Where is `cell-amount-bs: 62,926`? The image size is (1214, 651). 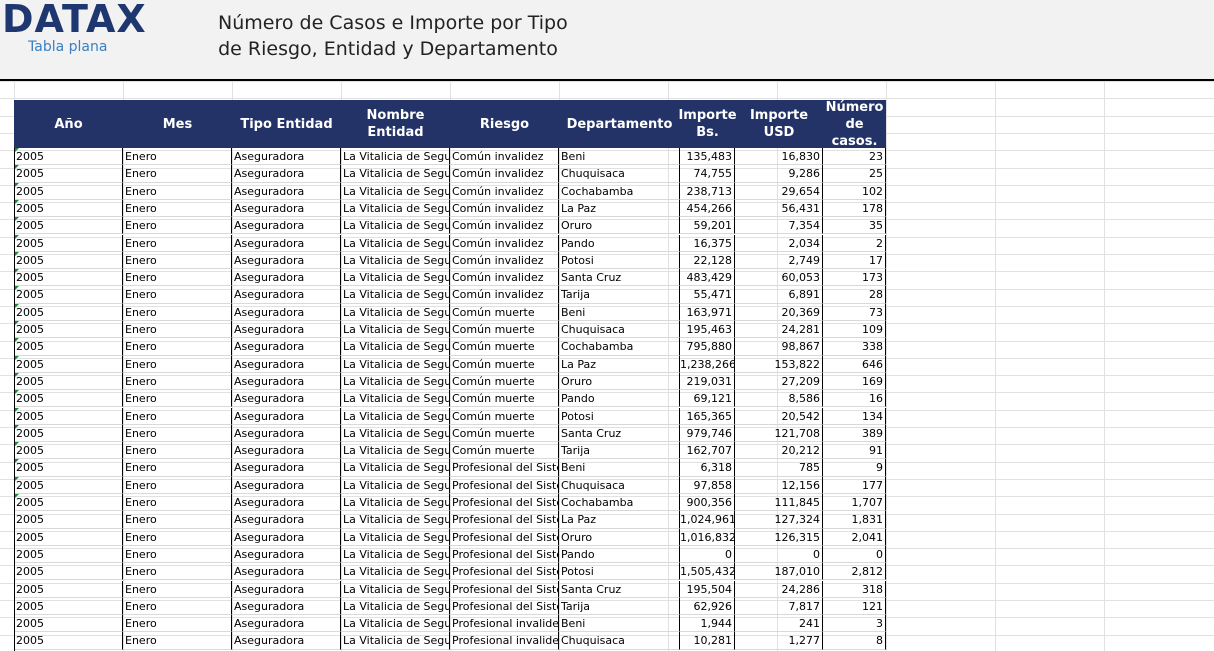
cell-amount-bs: 62,926 is located at coordinates (707, 606).